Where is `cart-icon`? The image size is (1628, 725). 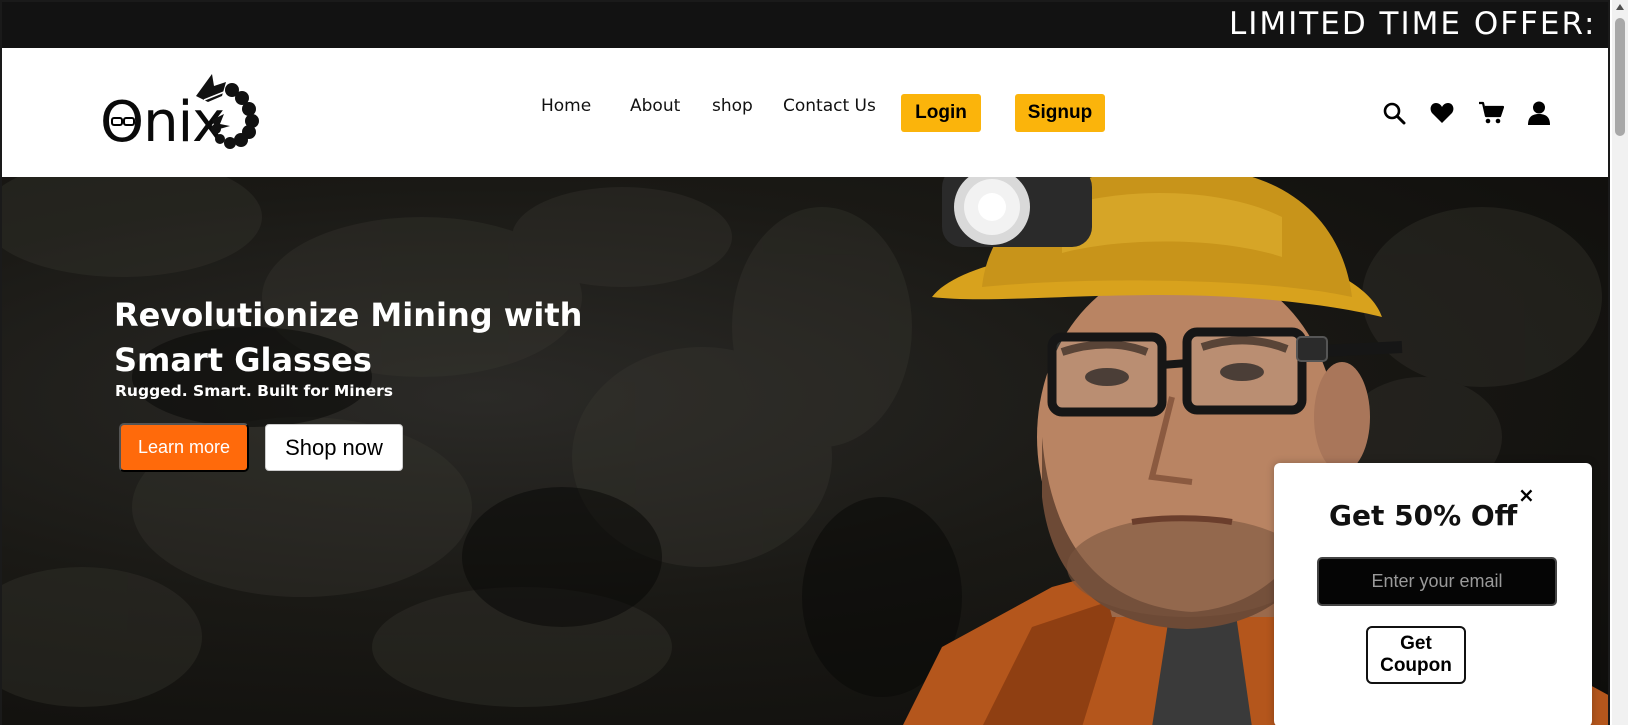 cart-icon is located at coordinates (1491, 113).